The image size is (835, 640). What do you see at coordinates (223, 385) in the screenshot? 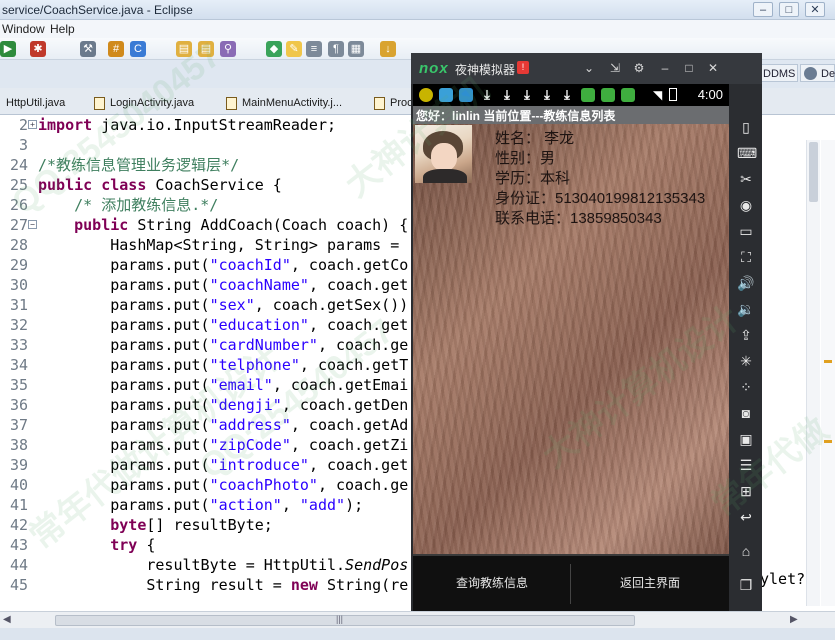
I see `code-text: params.put("email", coach.getEmai` at bounding box center [223, 385].